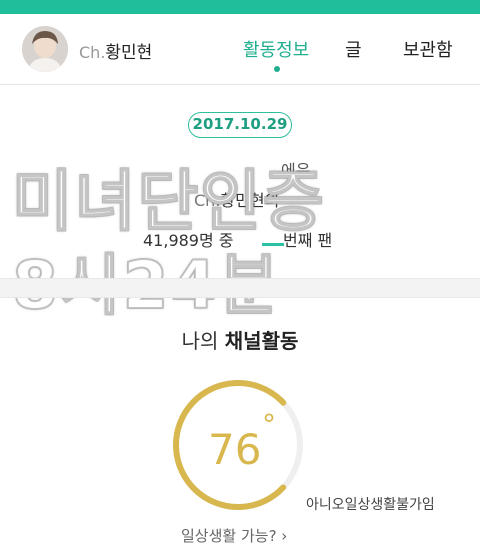 The image size is (480, 548). I want to click on avatar, so click(45, 49).